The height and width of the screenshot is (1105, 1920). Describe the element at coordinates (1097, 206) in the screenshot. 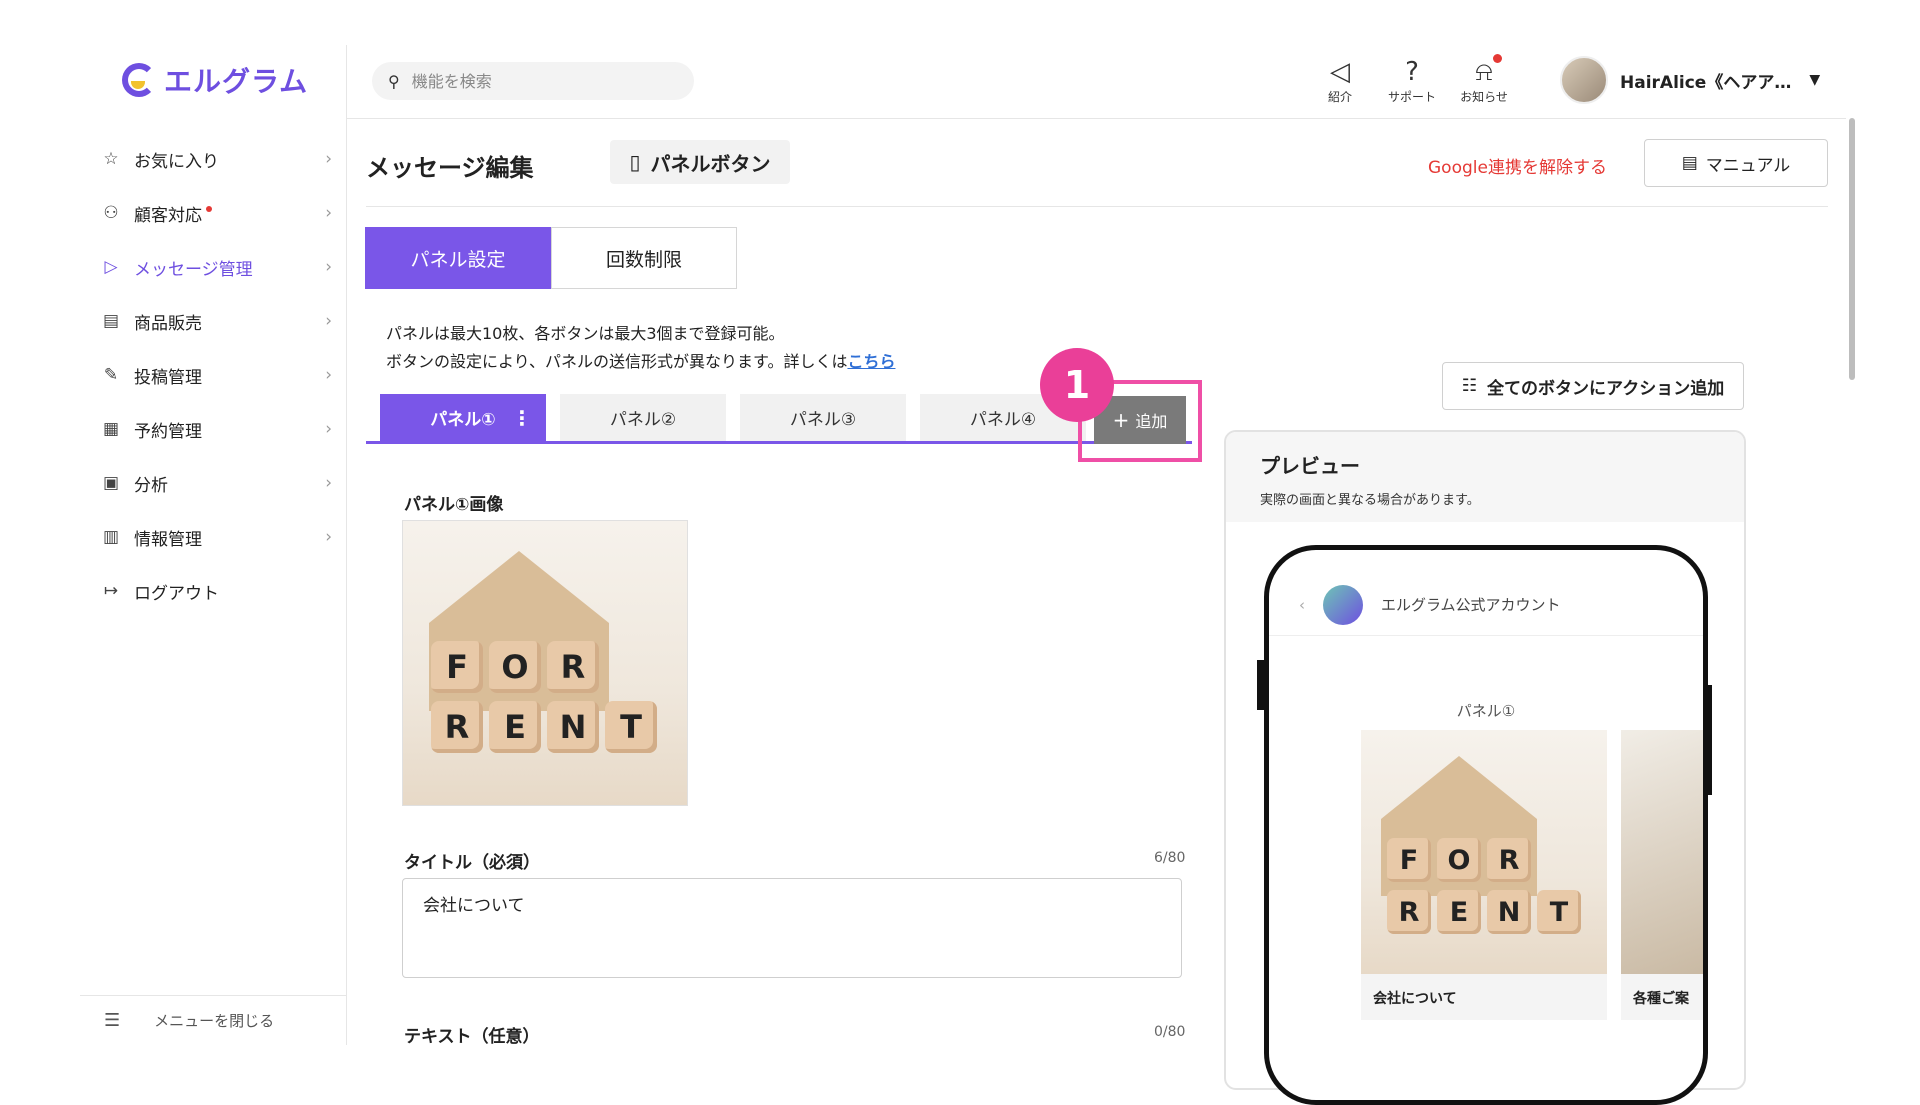

I see `header-divider` at that location.